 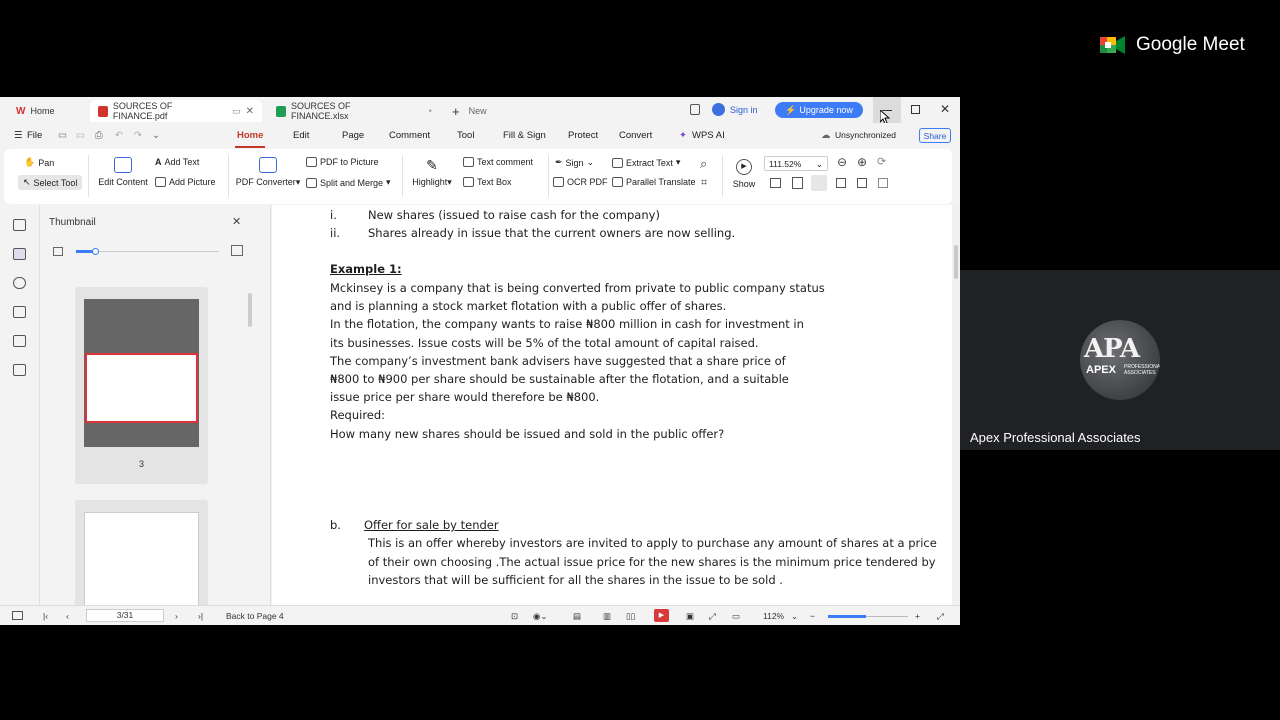 I want to click on hamburger-icon: ☰, so click(x=18, y=135).